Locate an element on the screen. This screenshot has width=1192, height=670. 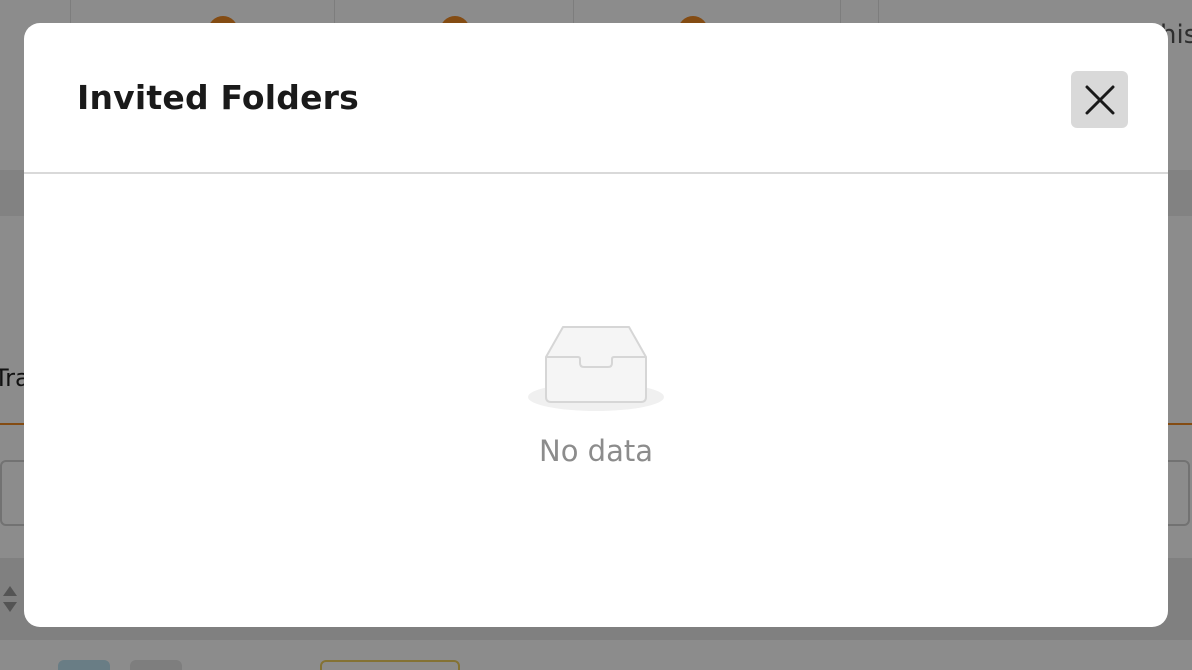
empty-inbox-icon is located at coordinates (596, 368).